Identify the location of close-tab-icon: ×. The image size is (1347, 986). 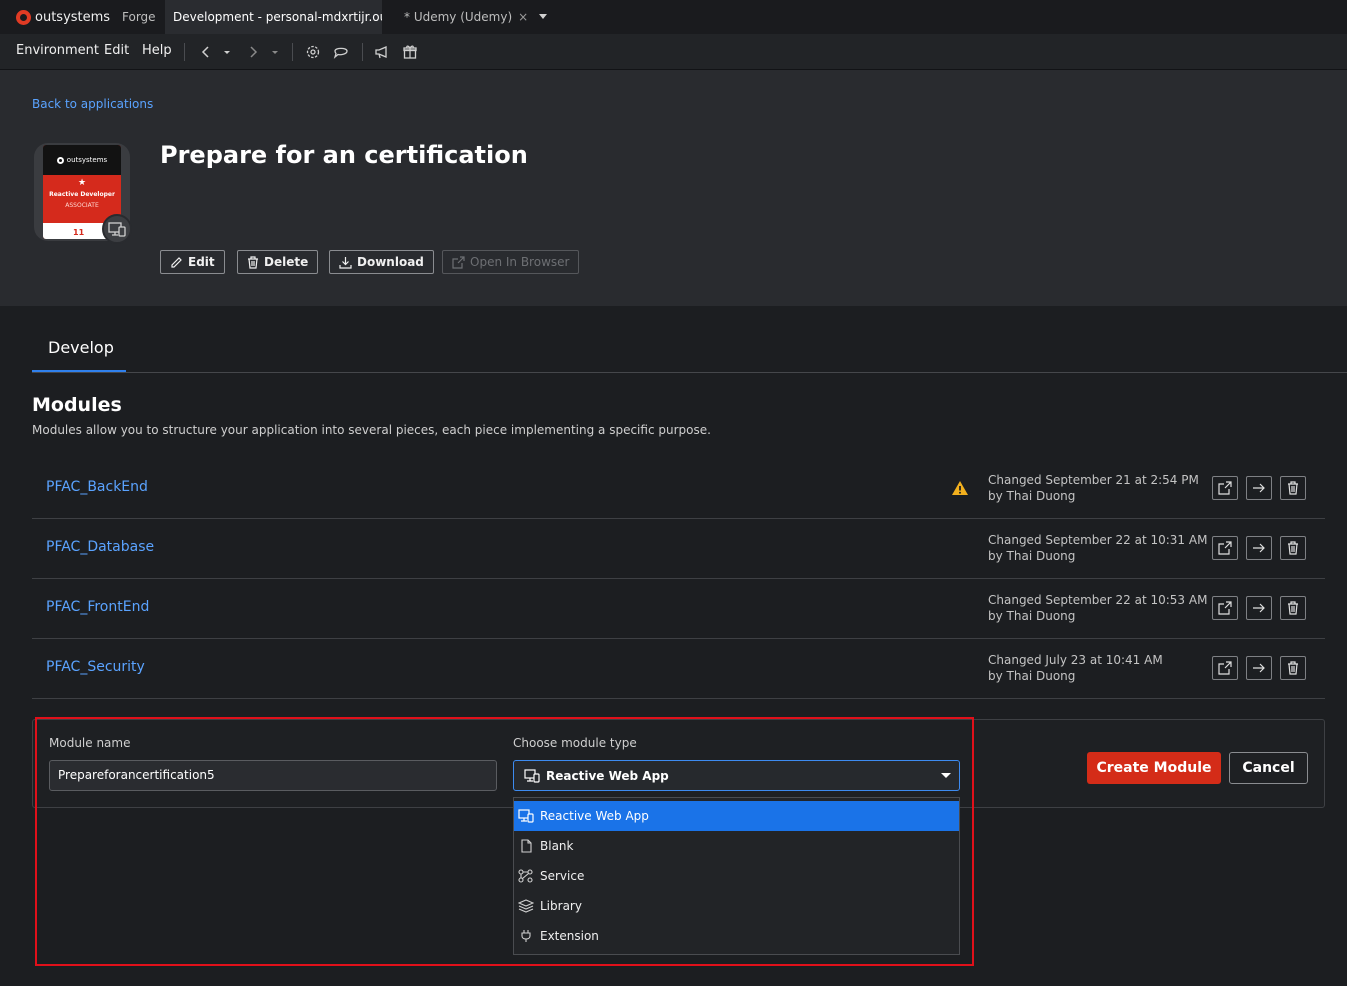
(523, 17).